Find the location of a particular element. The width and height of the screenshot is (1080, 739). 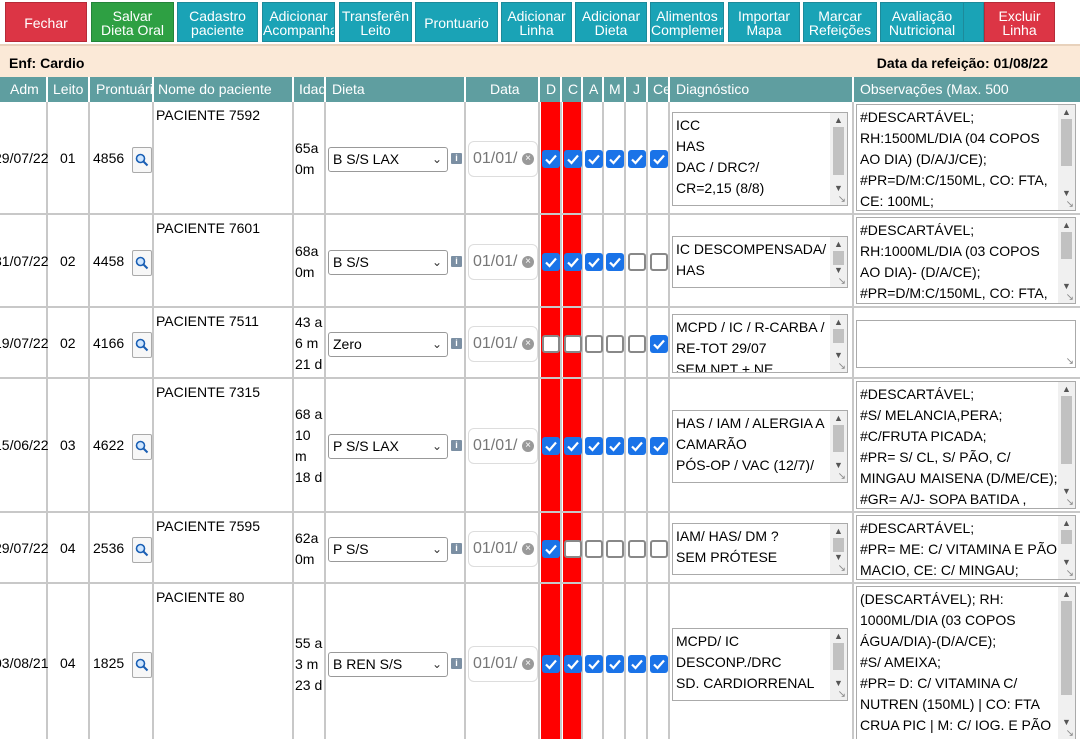

salvar-dieta-oral-button: Salvar Dieta Oral is located at coordinates (132, 22).